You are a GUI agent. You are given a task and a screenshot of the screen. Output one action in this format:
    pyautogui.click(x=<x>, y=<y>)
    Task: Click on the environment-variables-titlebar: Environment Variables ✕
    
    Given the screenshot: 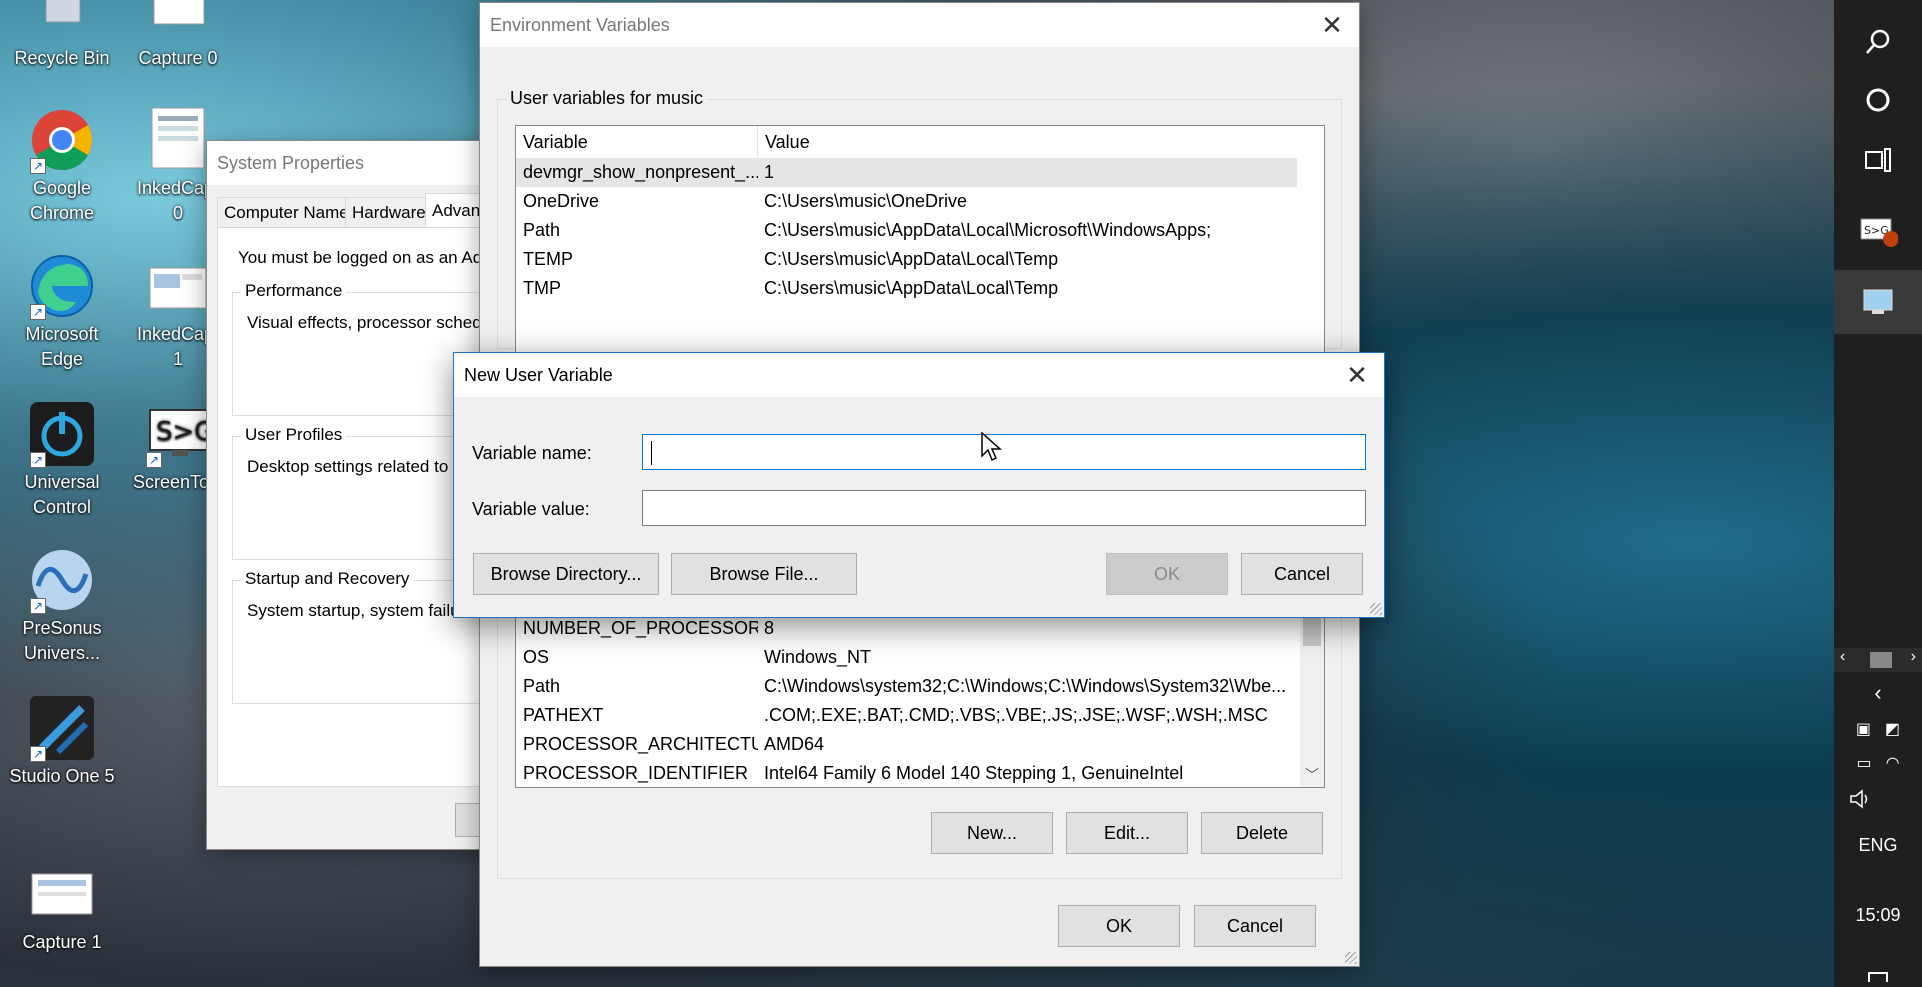 What is the action you would take?
    pyautogui.click(x=919, y=25)
    